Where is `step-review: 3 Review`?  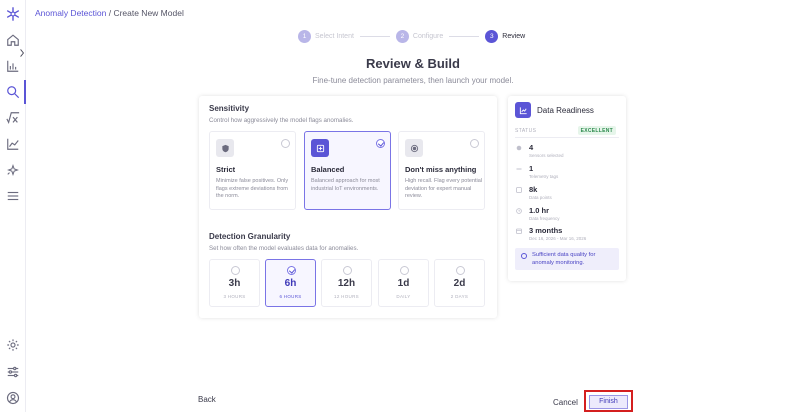 step-review: 3 Review is located at coordinates (505, 36).